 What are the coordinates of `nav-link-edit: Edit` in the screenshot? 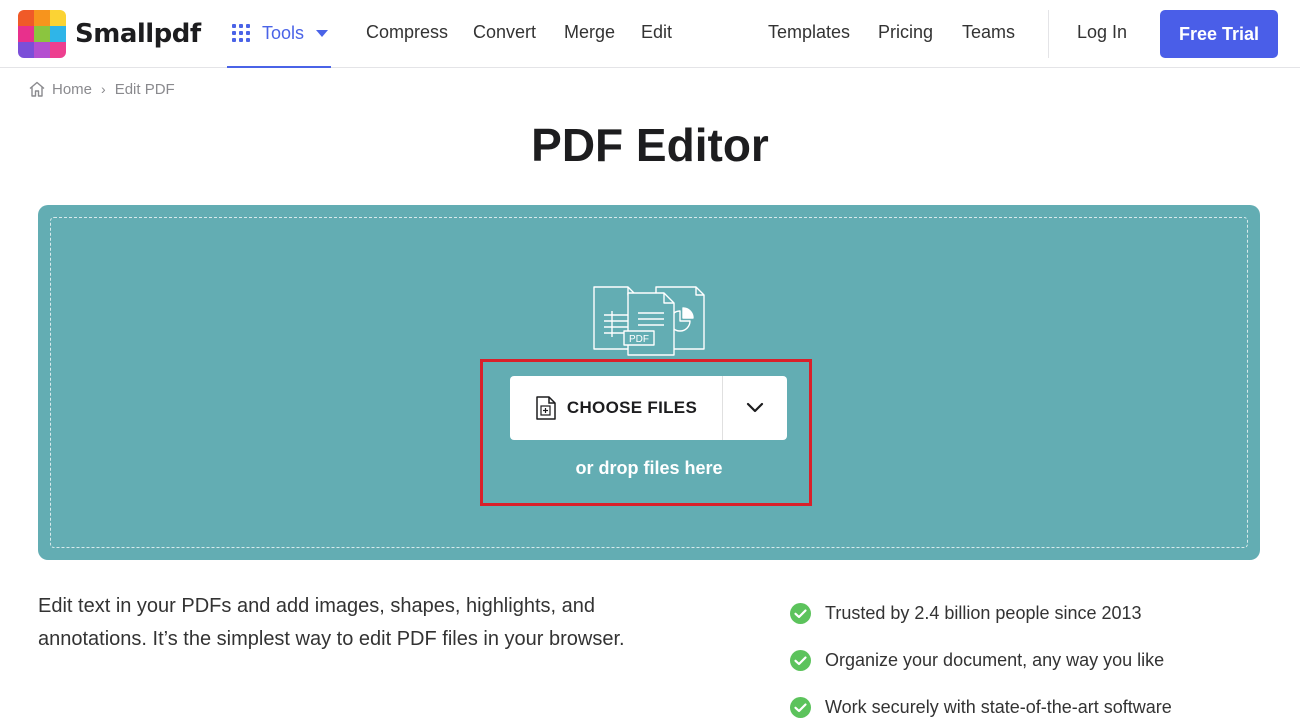 It's located at (656, 32).